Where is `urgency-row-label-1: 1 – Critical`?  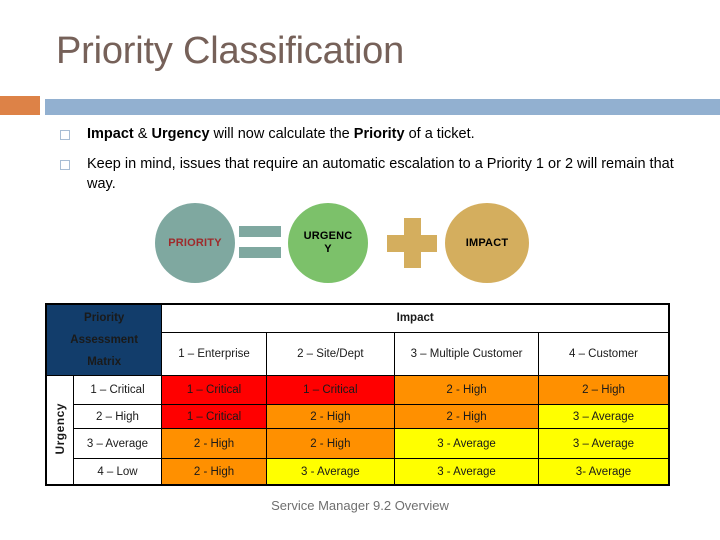
urgency-row-label-1: 1 – Critical is located at coordinates (117, 390).